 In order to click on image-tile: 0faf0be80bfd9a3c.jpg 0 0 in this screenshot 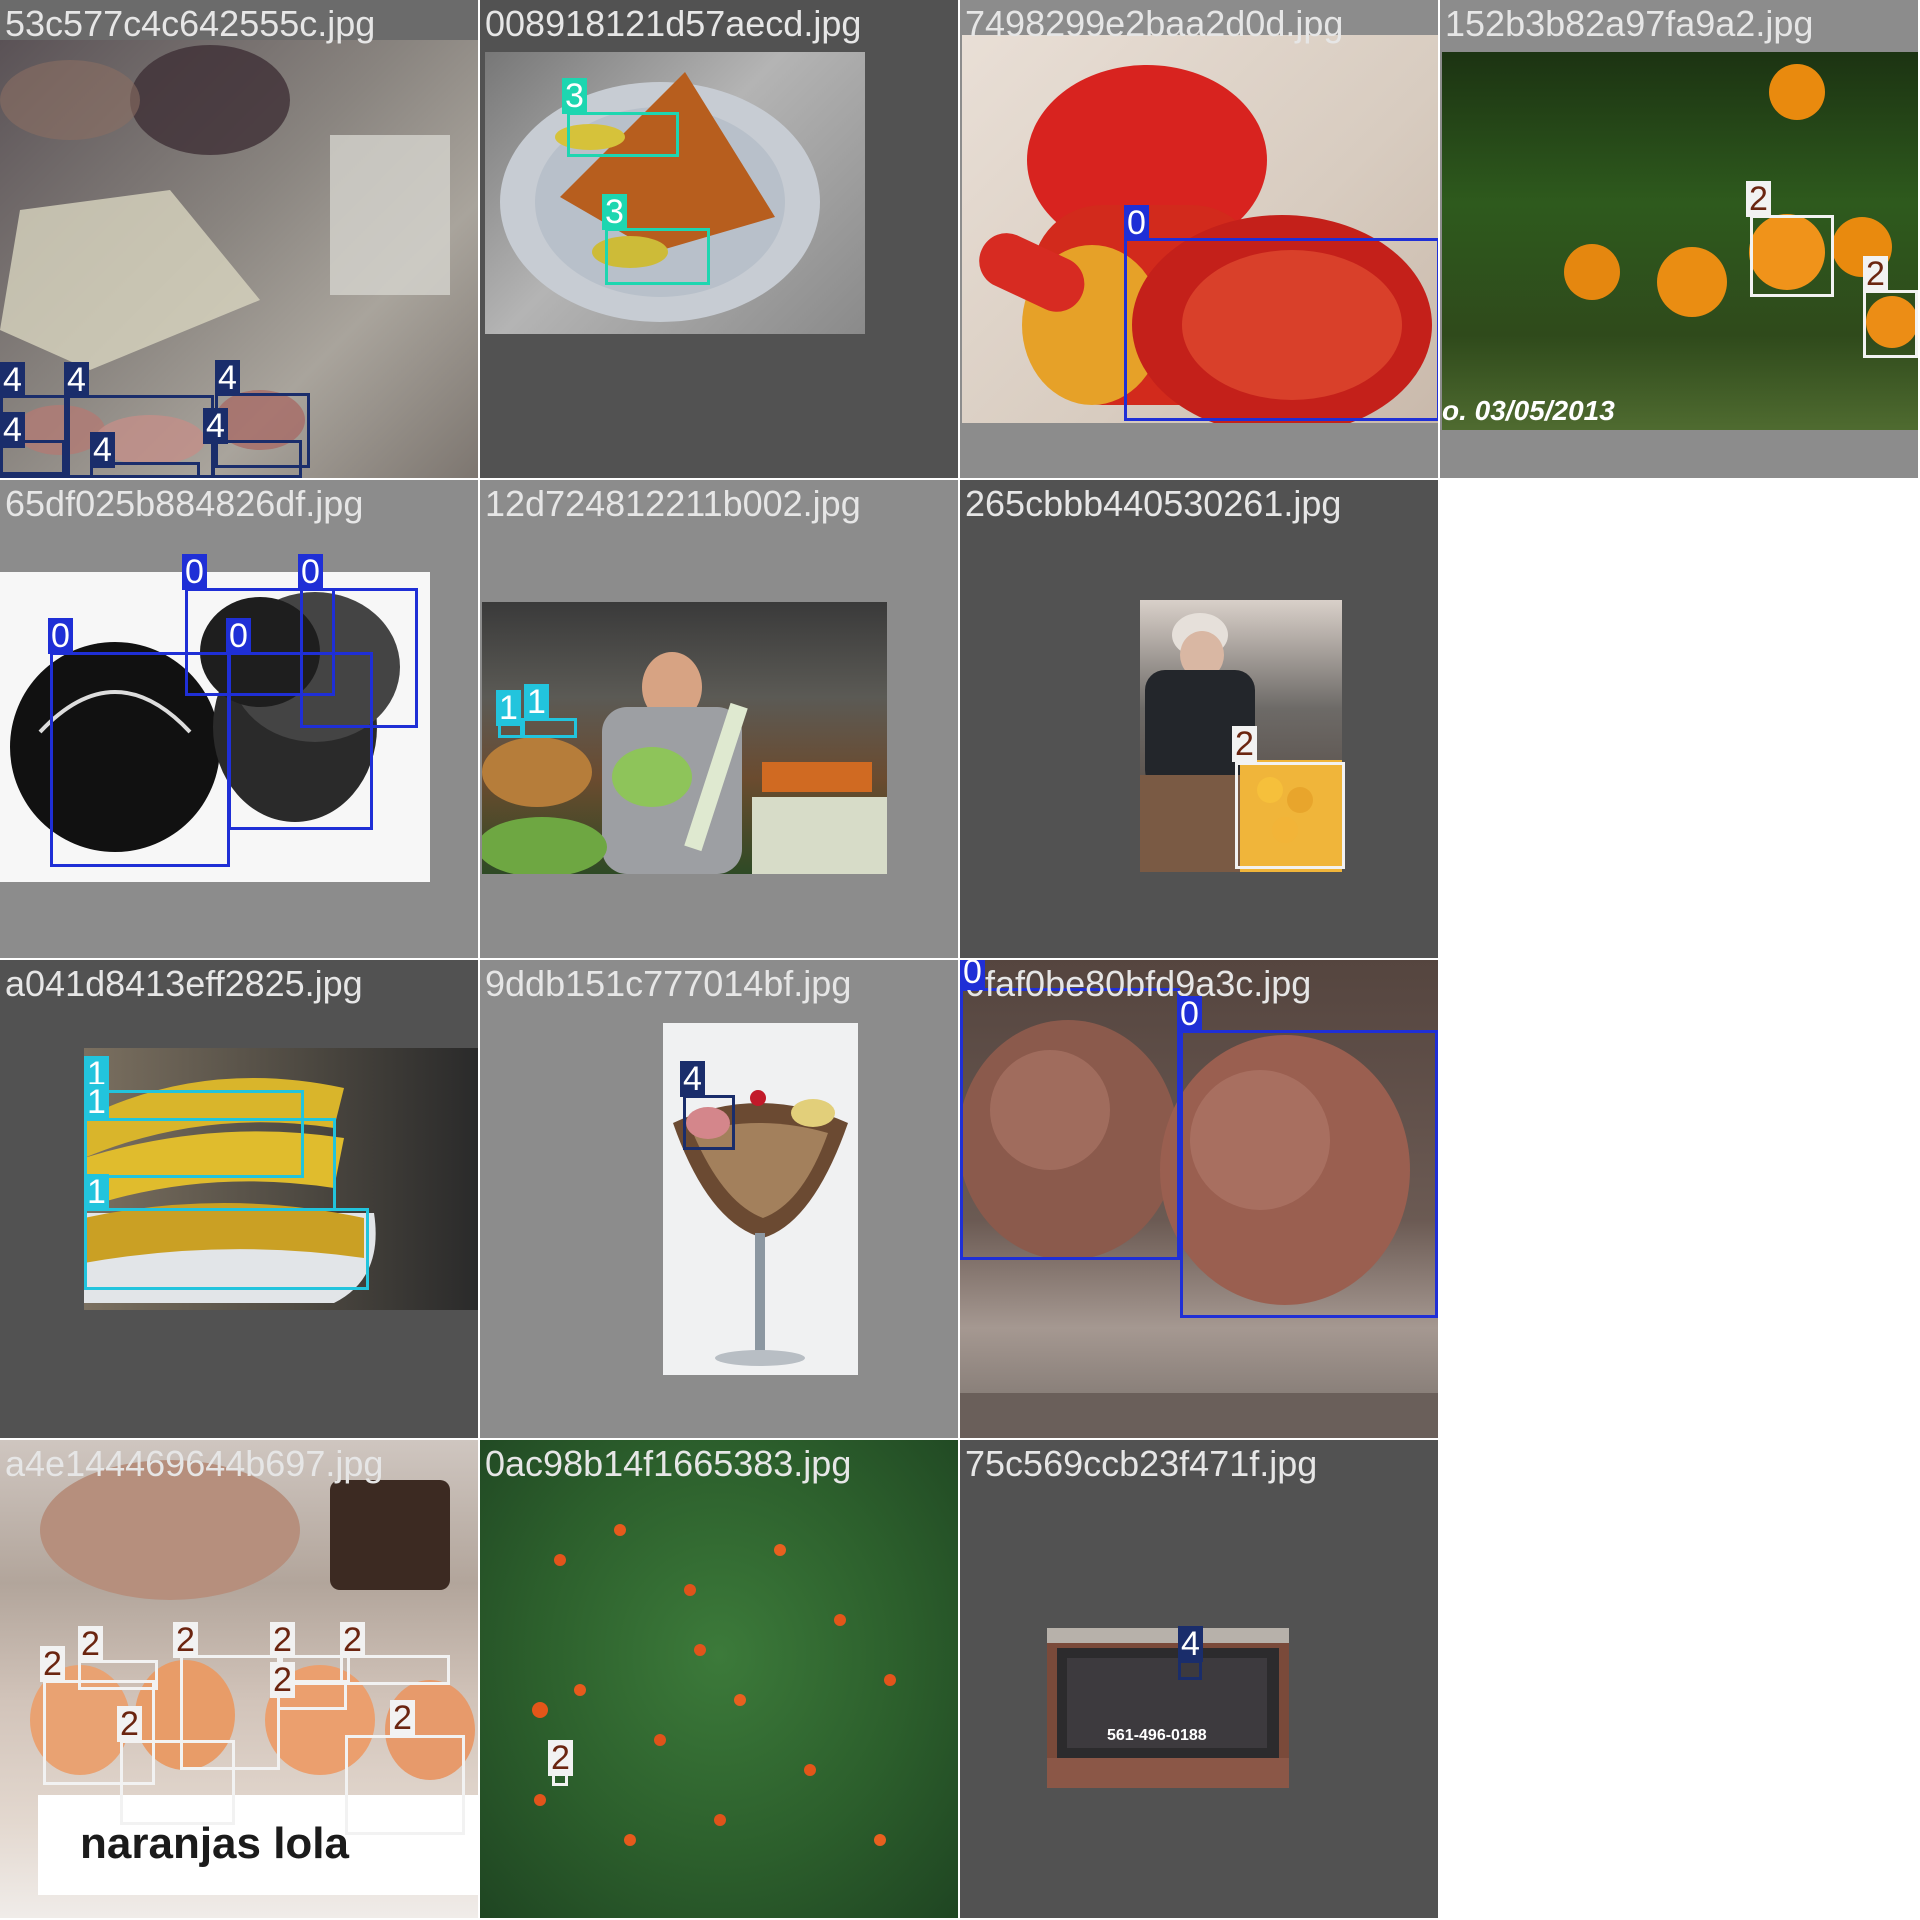, I will do `click(1199, 1199)`.